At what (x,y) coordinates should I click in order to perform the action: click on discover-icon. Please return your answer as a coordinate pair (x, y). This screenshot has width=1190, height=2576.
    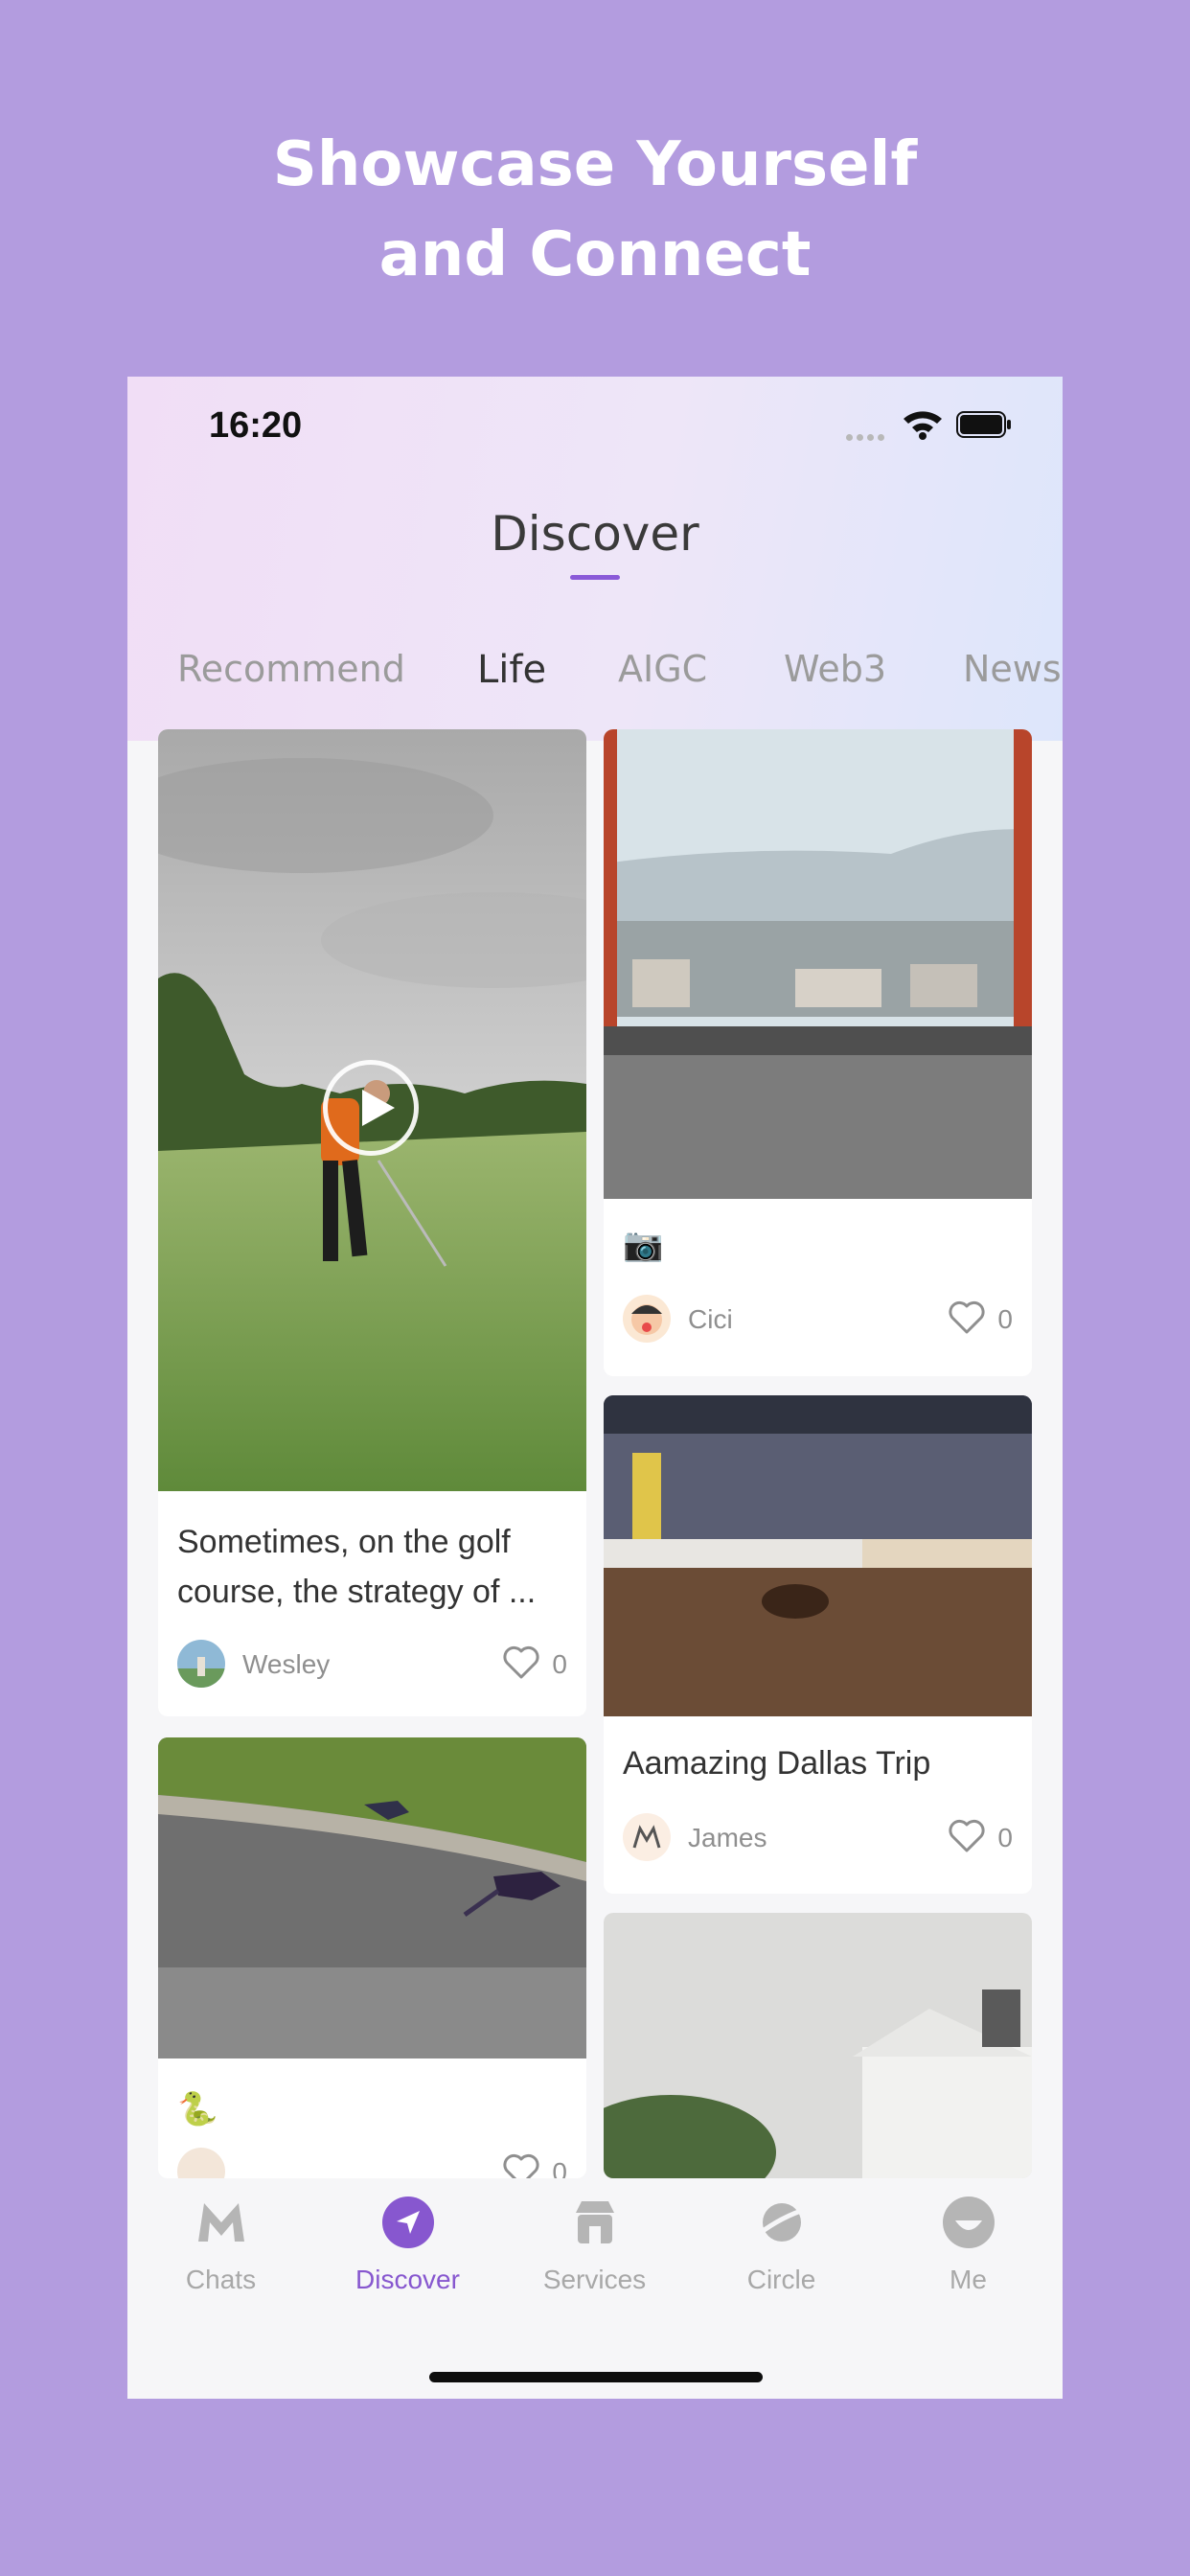
    Looking at the image, I should click on (408, 2222).